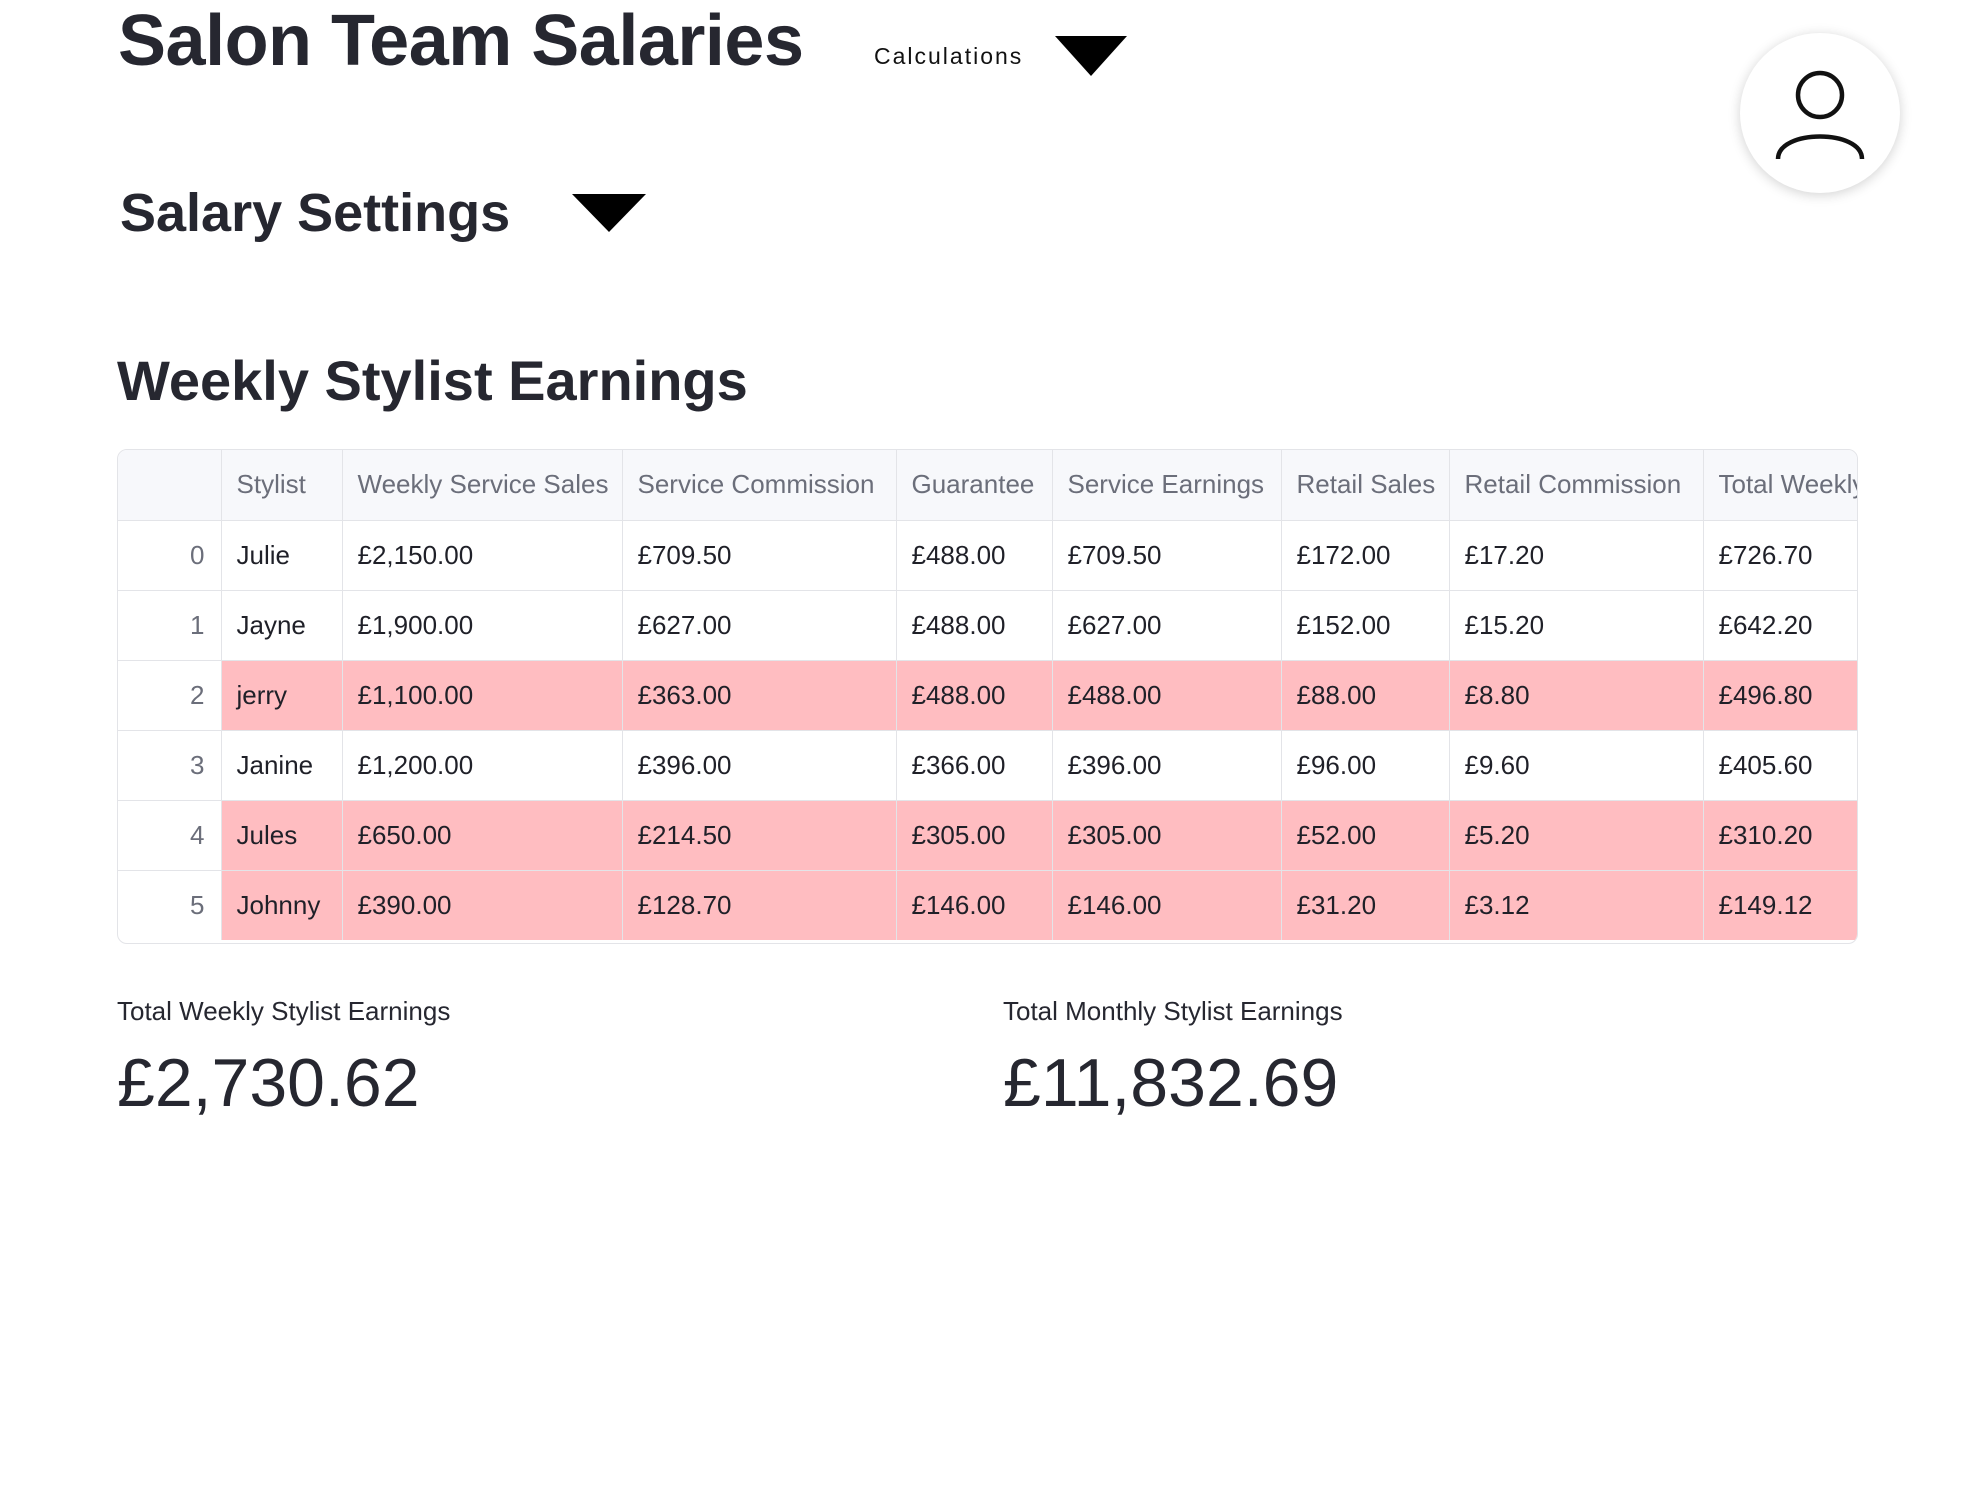 The image size is (1980, 1502). I want to click on salary-settings-label: Salary Settings, so click(315, 213).